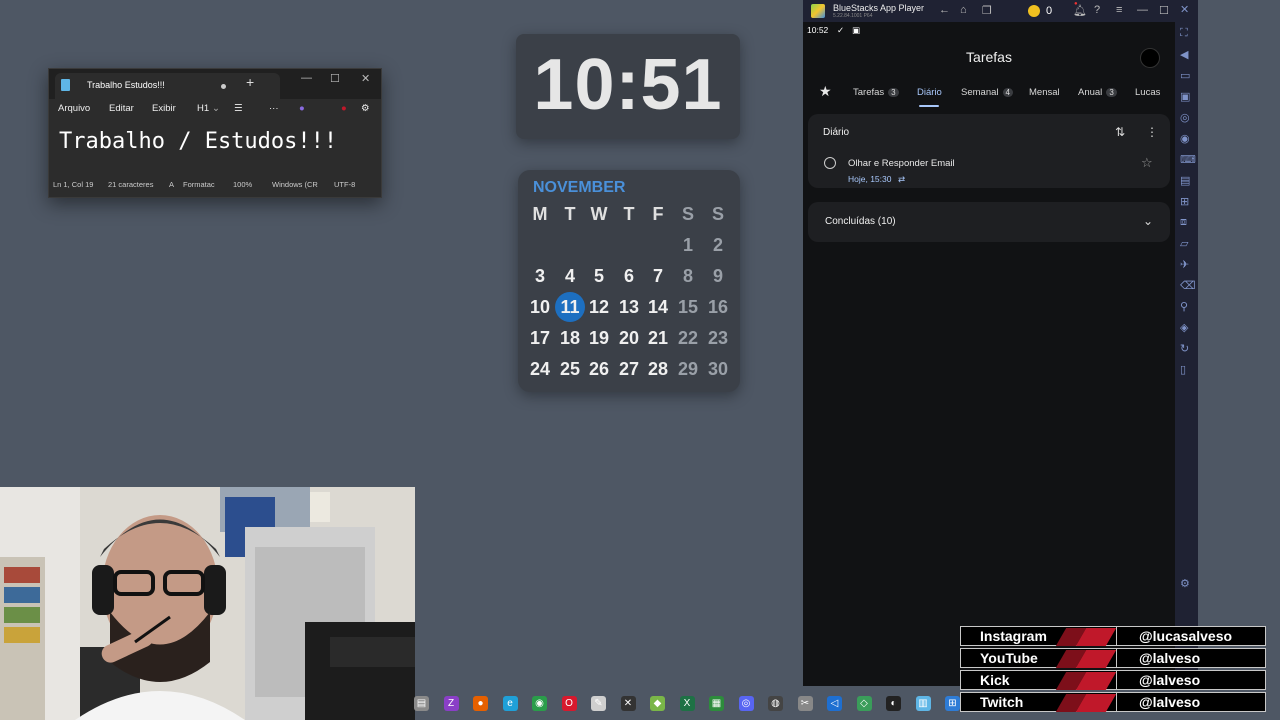 The height and width of the screenshot is (720, 1280). Describe the element at coordinates (1184, 201) in the screenshot. I see `macro-icon: ⊞` at that location.